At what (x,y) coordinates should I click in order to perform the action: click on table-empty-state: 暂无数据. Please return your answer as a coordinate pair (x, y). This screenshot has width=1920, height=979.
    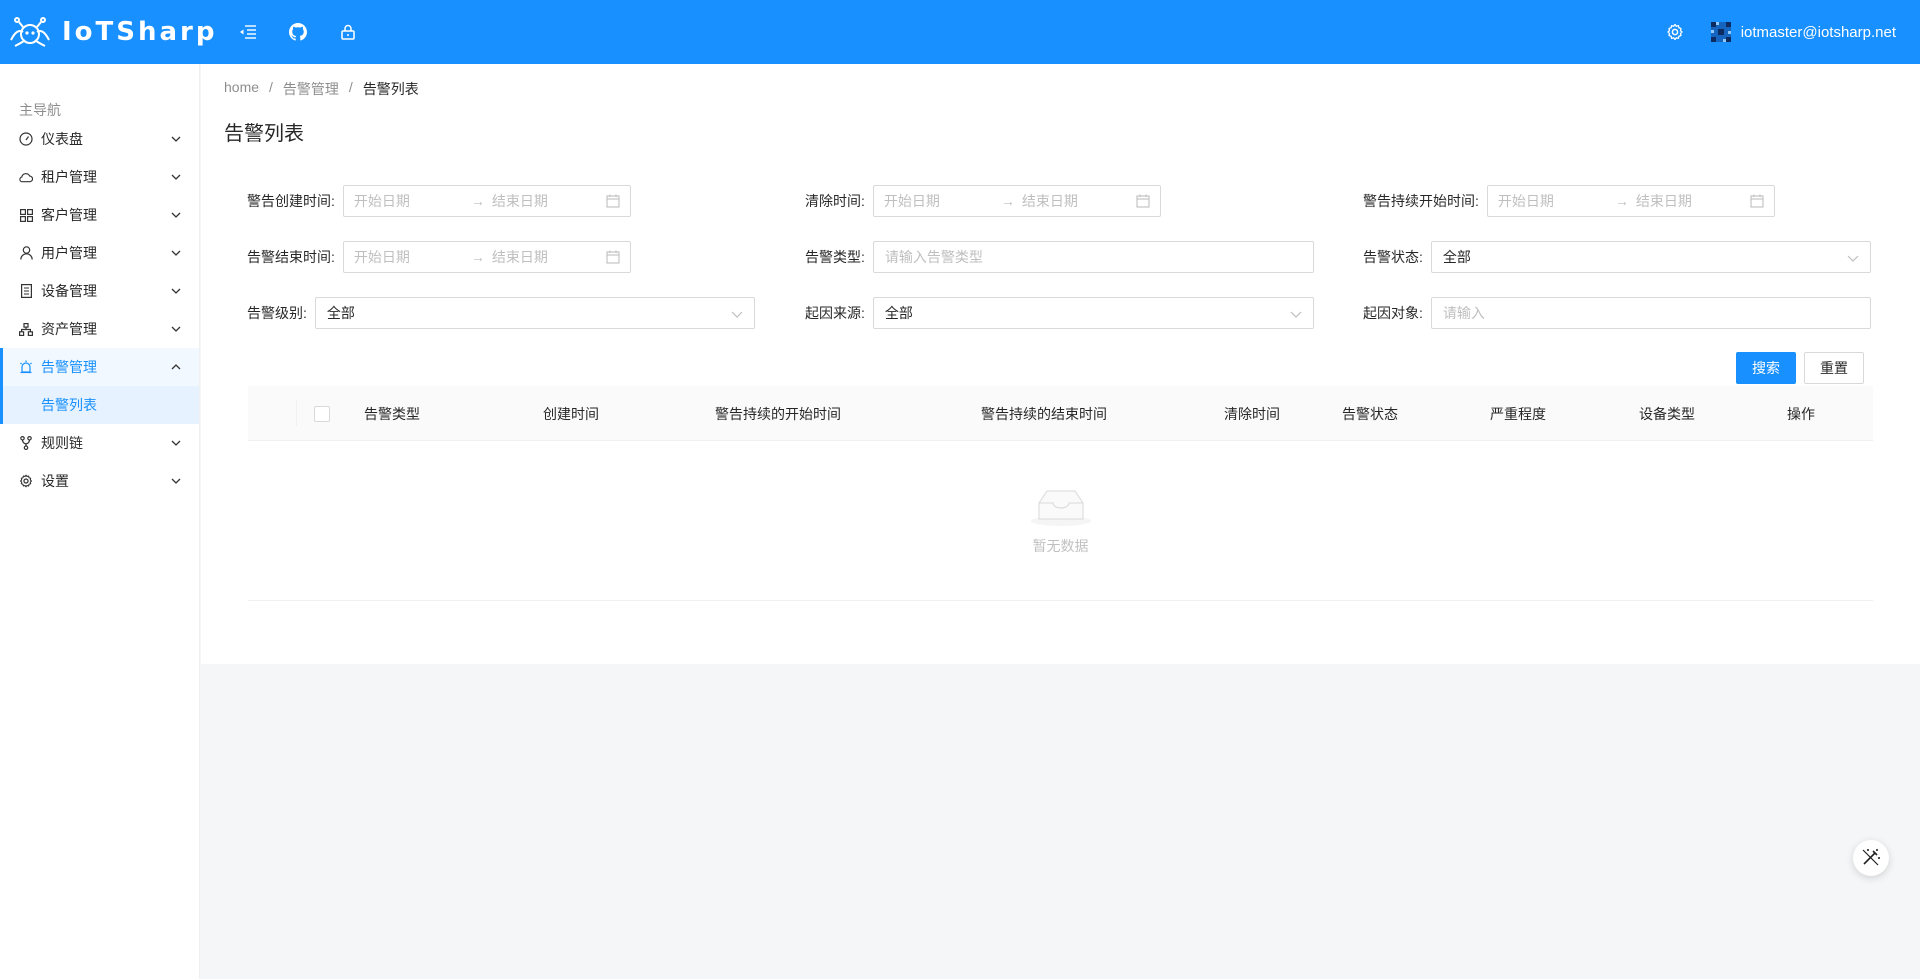
    Looking at the image, I should click on (1060, 521).